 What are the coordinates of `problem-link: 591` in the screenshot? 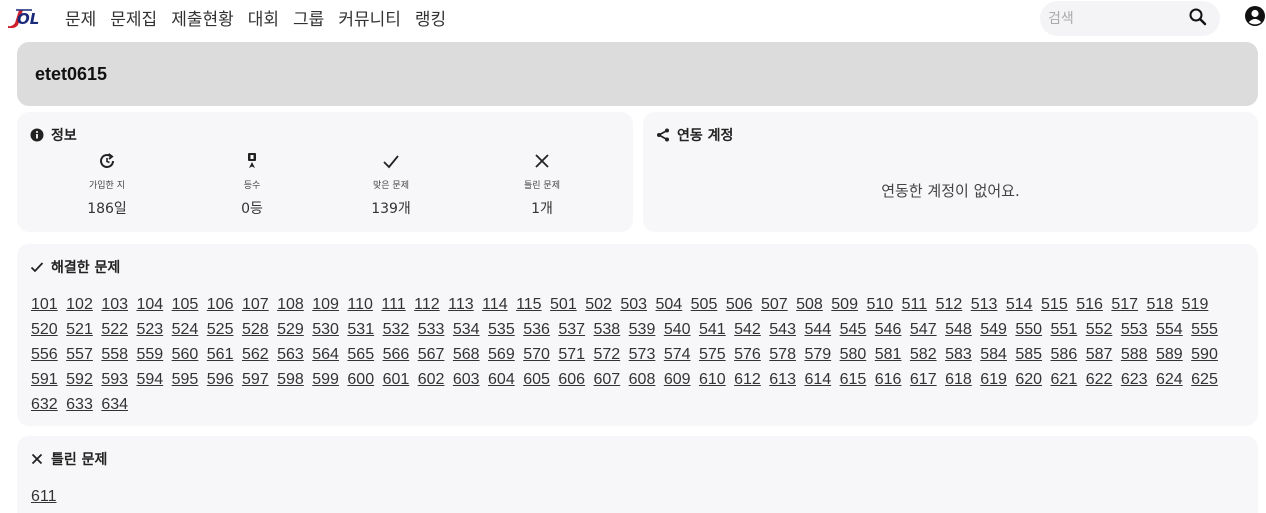 It's located at (44, 379).